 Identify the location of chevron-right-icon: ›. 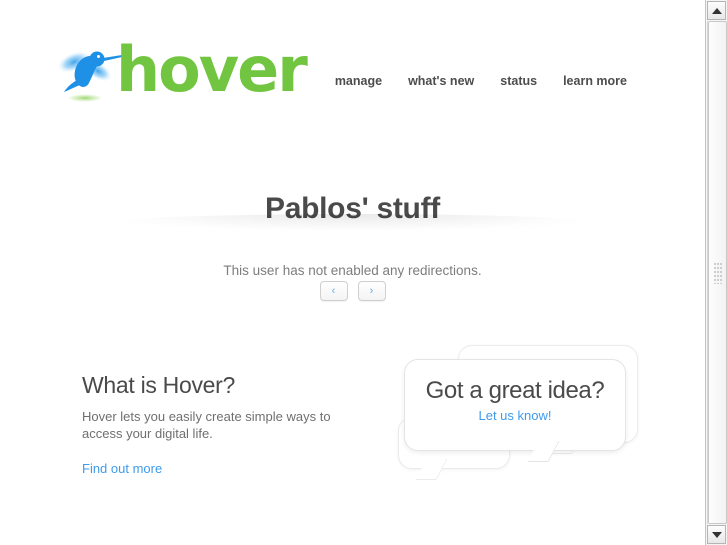
(371, 290).